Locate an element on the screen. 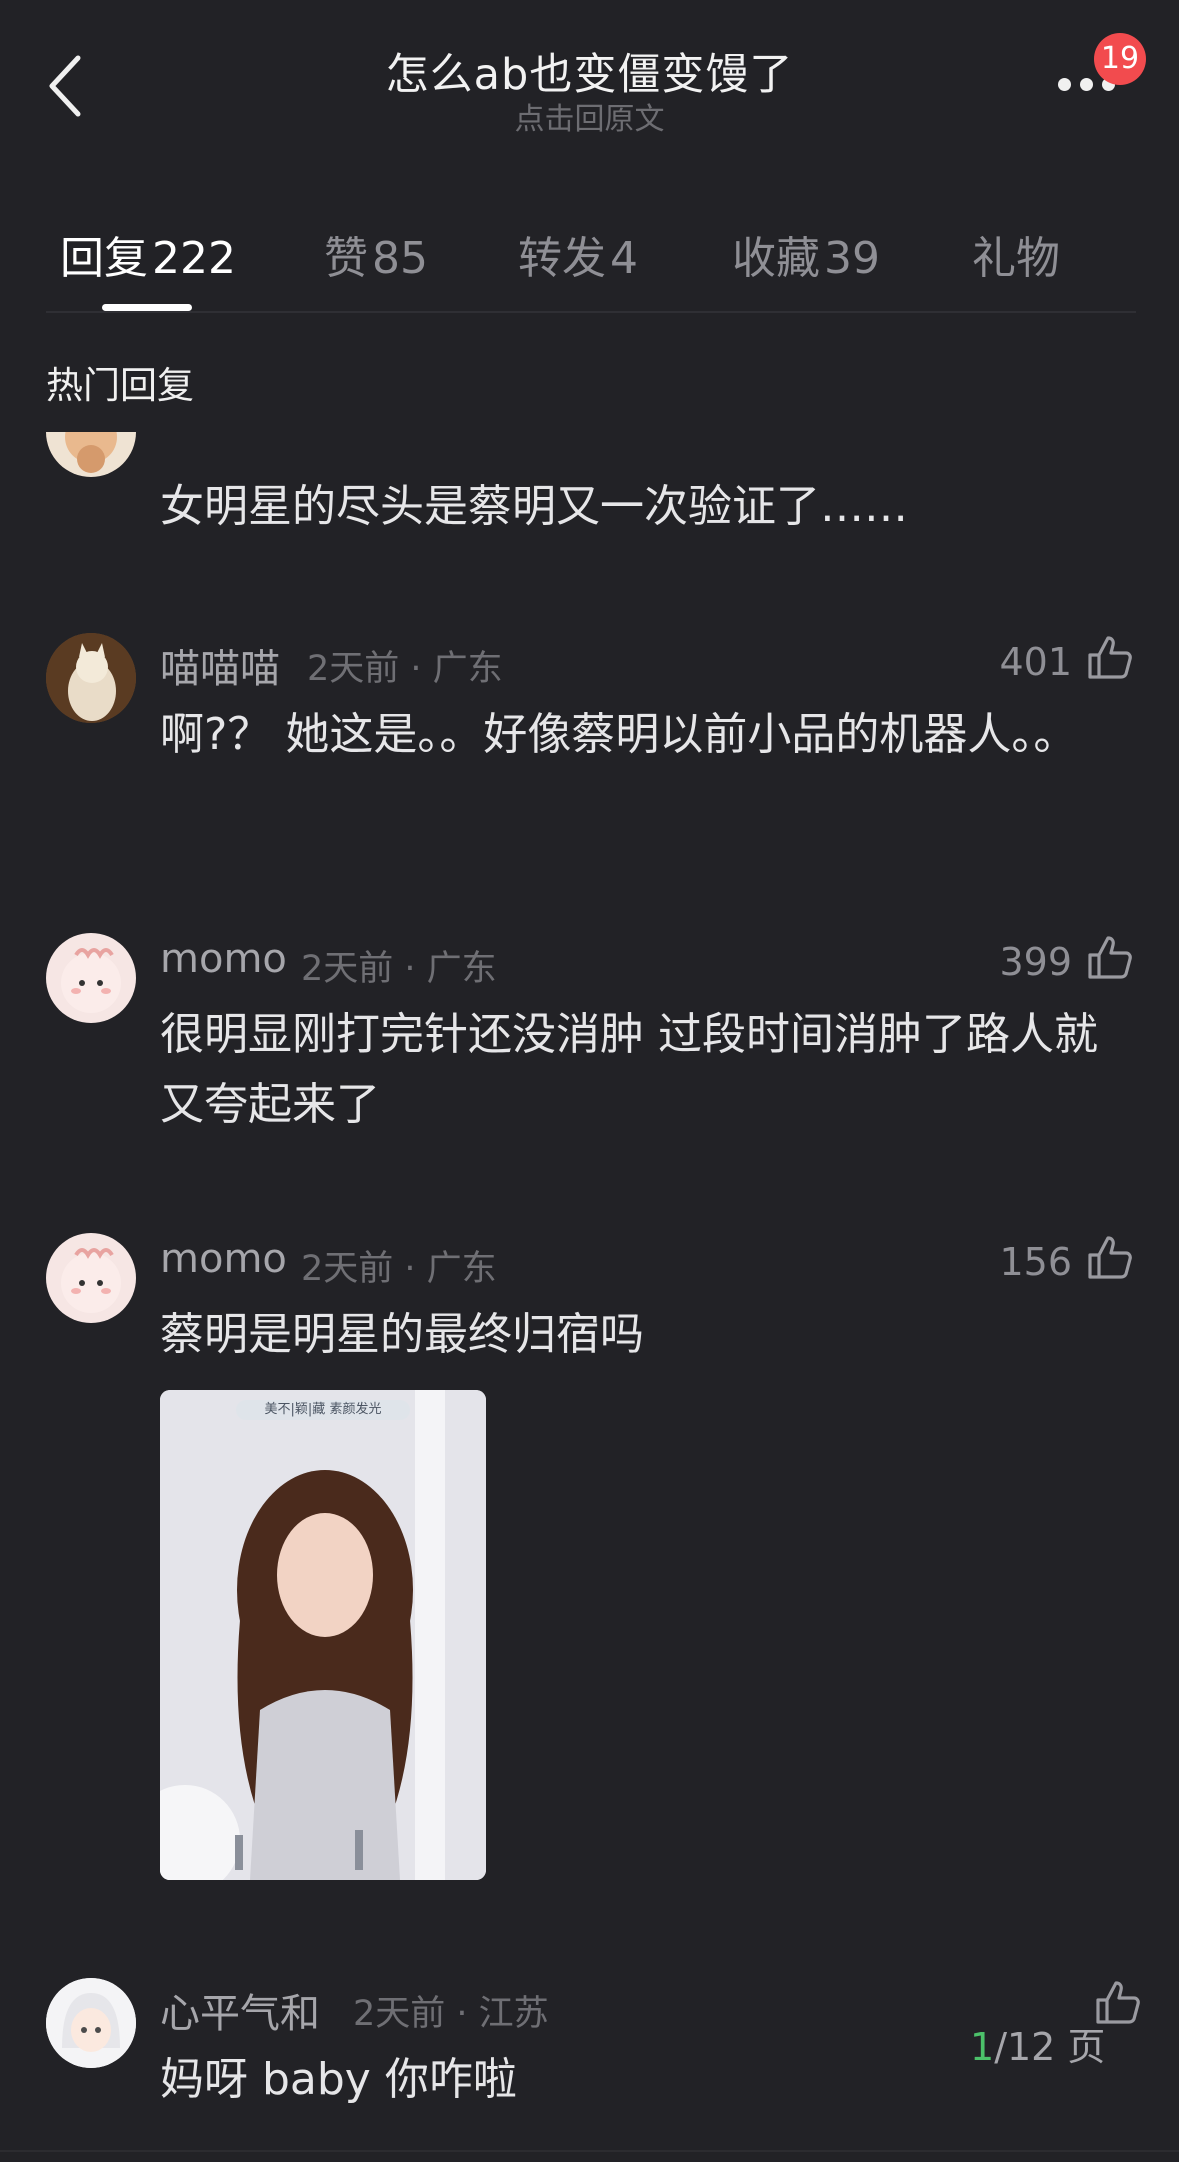 The height and width of the screenshot is (2162, 1179). tab-label: 回复 is located at coordinates (104, 258).